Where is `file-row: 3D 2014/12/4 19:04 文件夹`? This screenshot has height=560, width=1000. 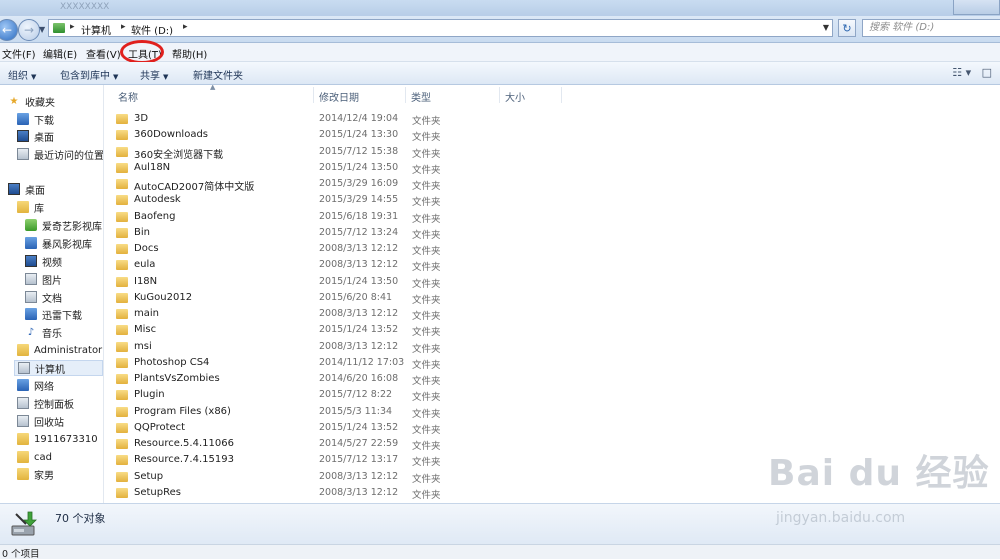
file-row: 3D 2014/12/4 19:04 文件夹 is located at coordinates (336, 119).